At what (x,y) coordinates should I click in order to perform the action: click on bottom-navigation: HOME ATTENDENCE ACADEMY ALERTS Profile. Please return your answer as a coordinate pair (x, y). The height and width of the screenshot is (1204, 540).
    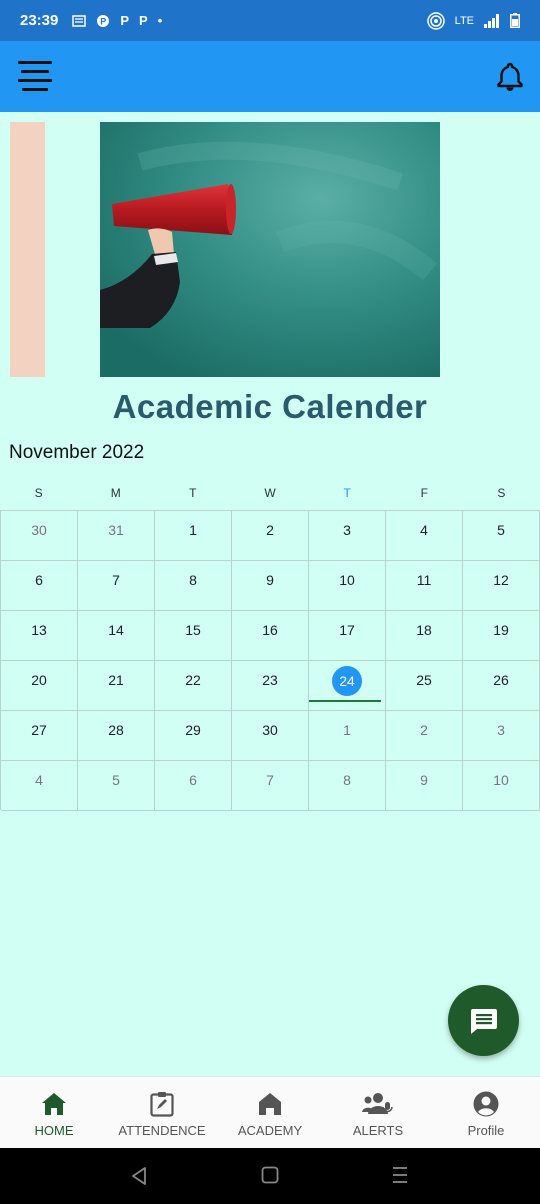
    Looking at the image, I should click on (270, 1112).